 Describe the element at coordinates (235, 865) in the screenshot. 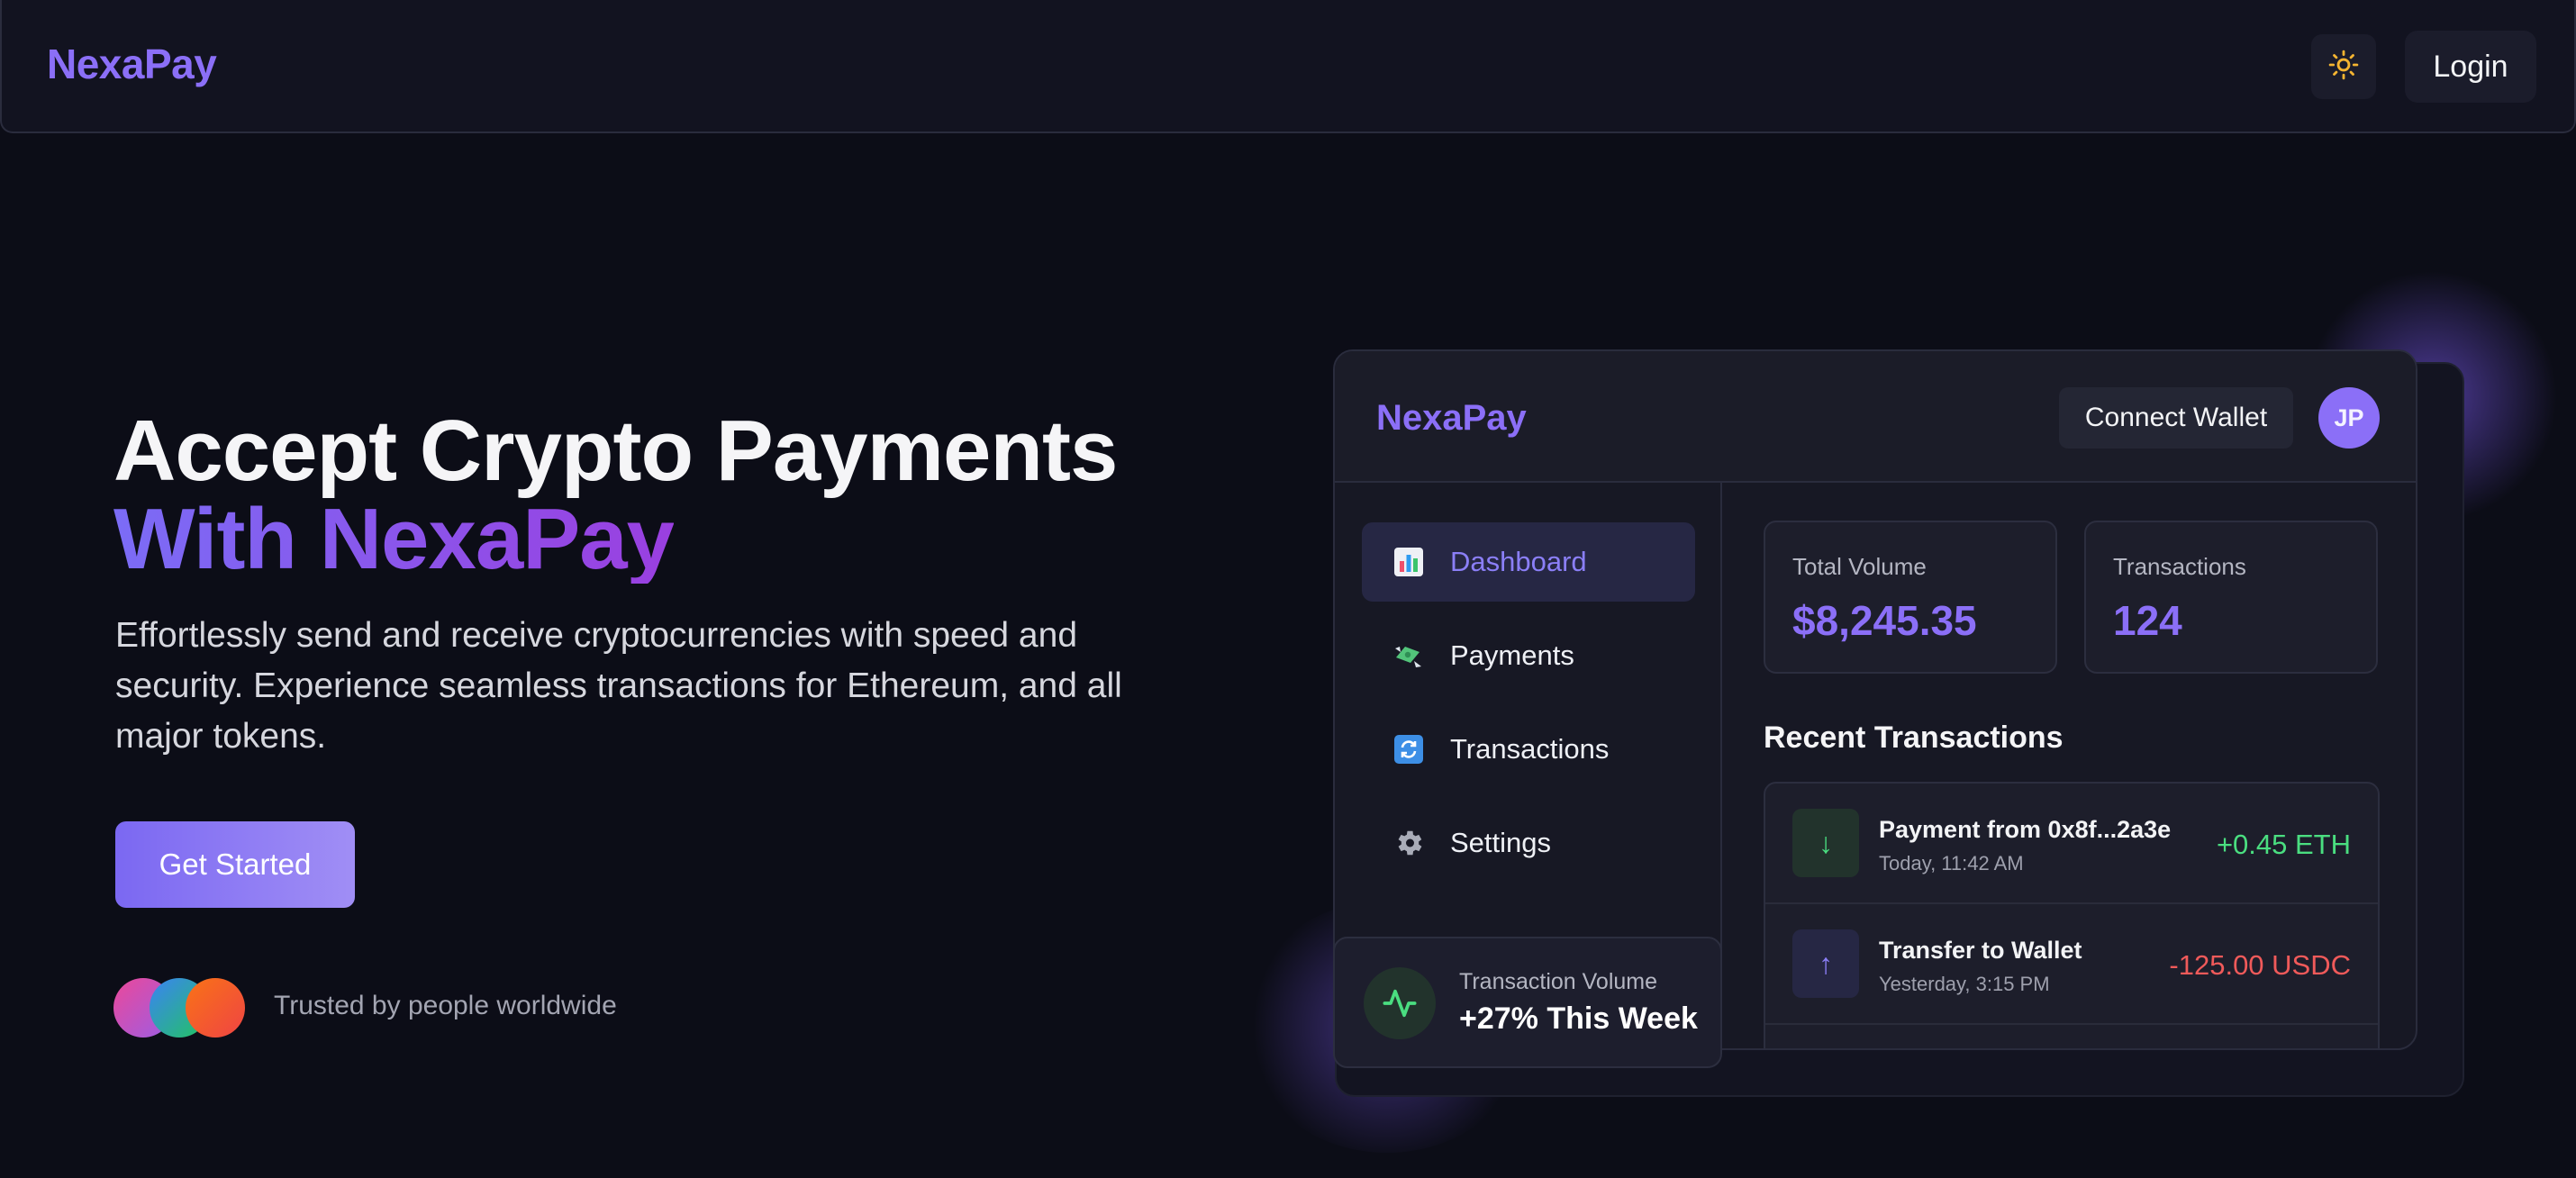

I see `get-started-button: Get Started` at that location.